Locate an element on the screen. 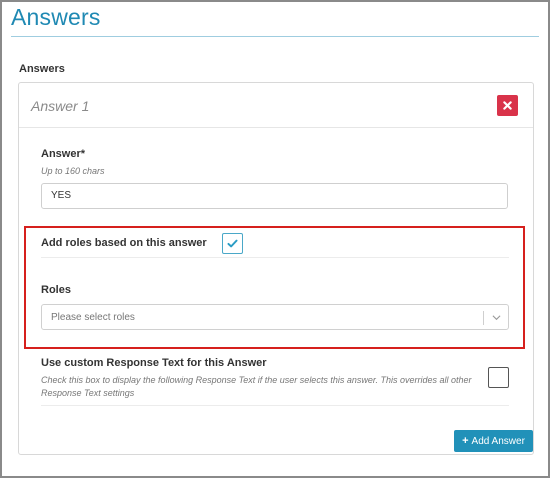  custom-response-divider is located at coordinates (275, 405).